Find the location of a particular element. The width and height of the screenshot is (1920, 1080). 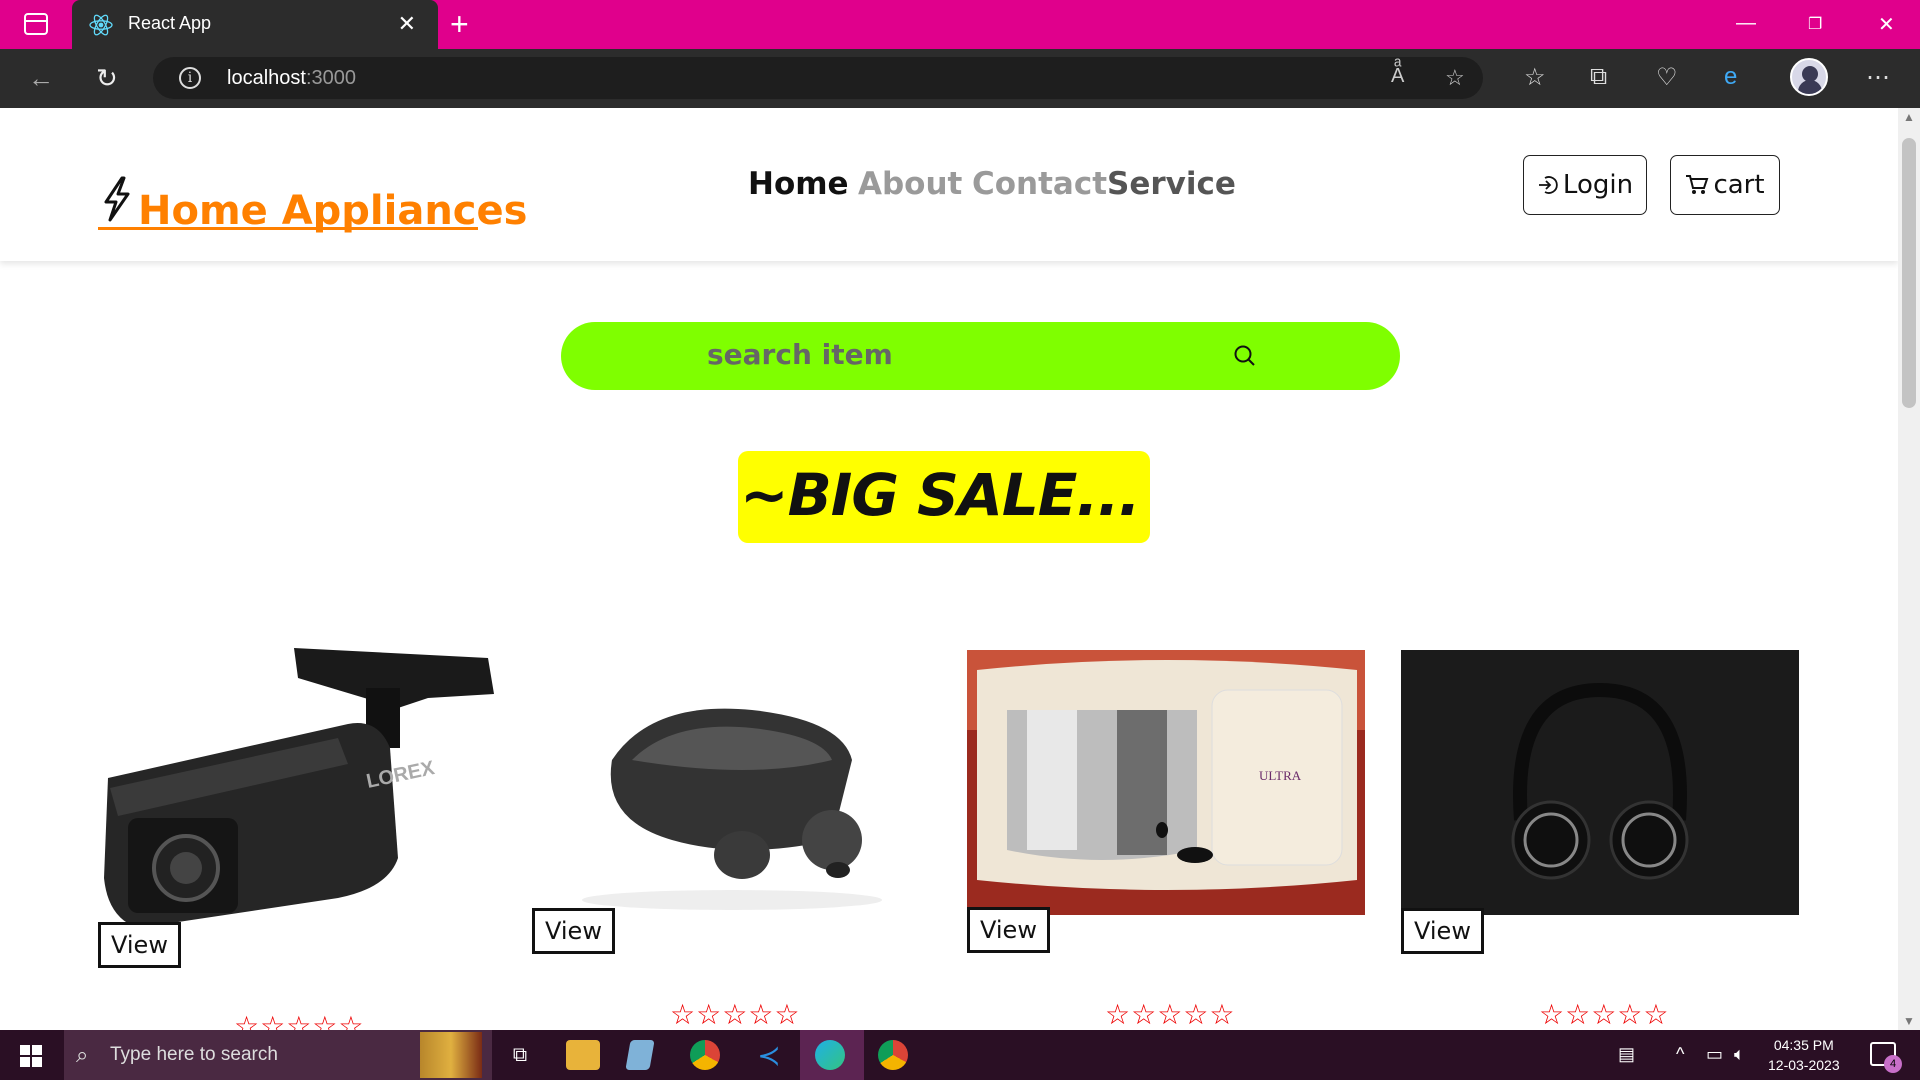

file-explorer-icon is located at coordinates (583, 1055).